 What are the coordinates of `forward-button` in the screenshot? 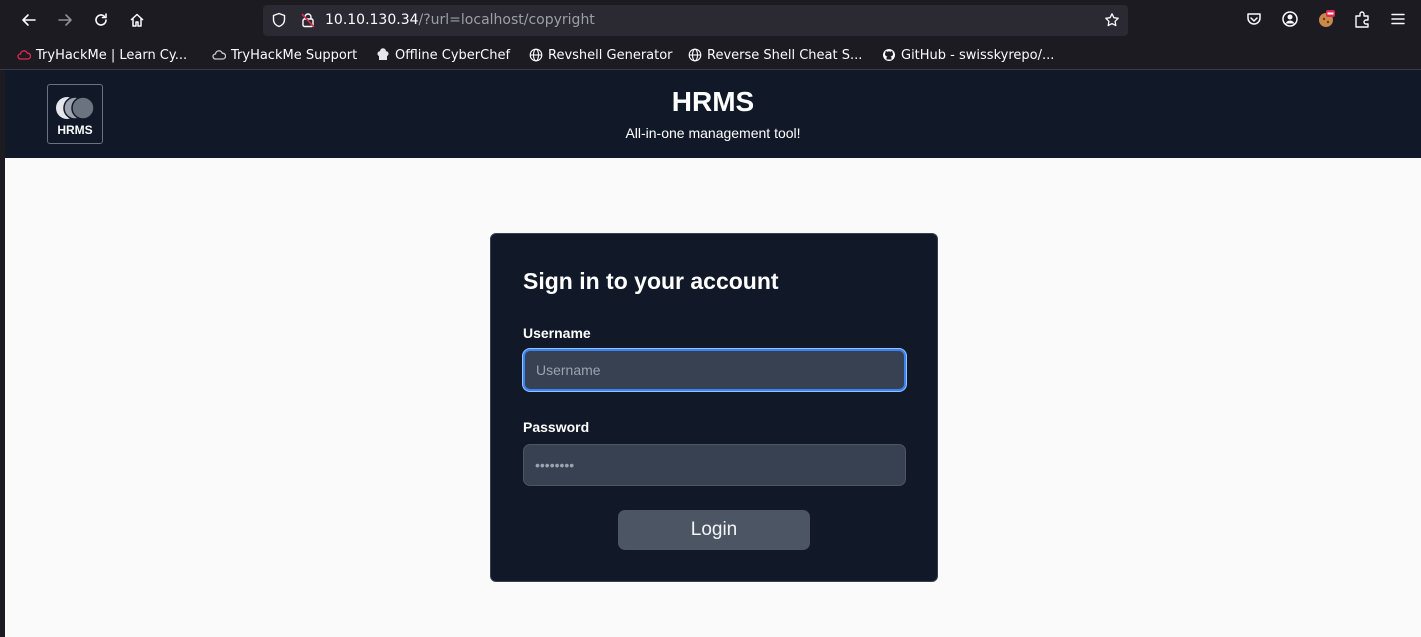 It's located at (65, 20).